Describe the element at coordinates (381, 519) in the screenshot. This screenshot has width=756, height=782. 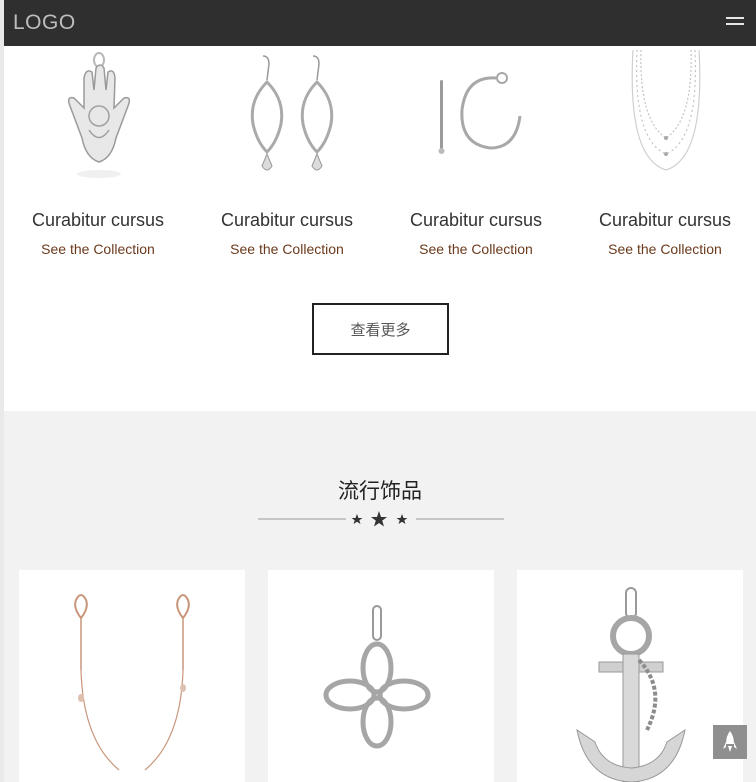
I see `three-stars-icon` at that location.